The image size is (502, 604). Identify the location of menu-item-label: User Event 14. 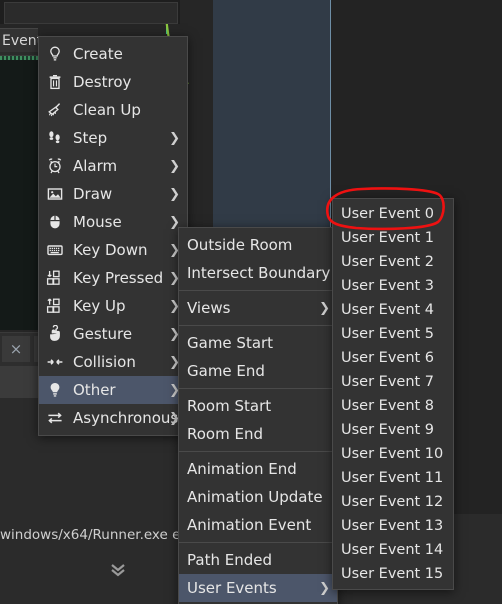
(392, 550).